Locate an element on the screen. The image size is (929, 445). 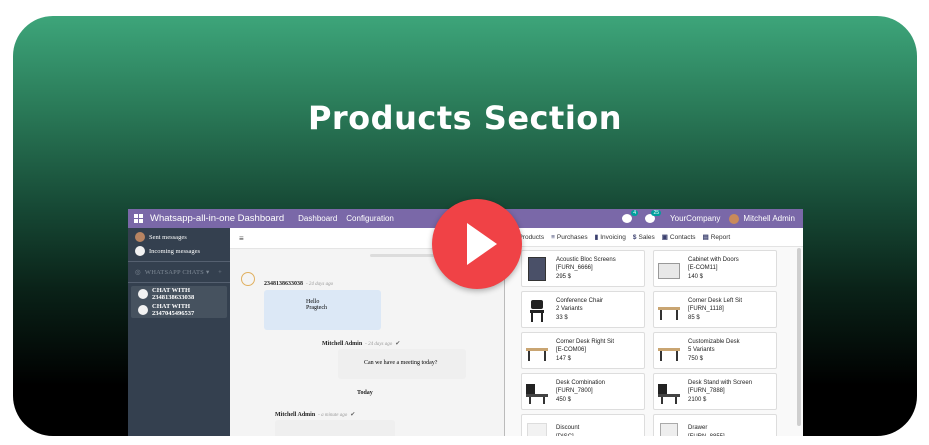
tab-label: Products is located at coordinates (531, 237).